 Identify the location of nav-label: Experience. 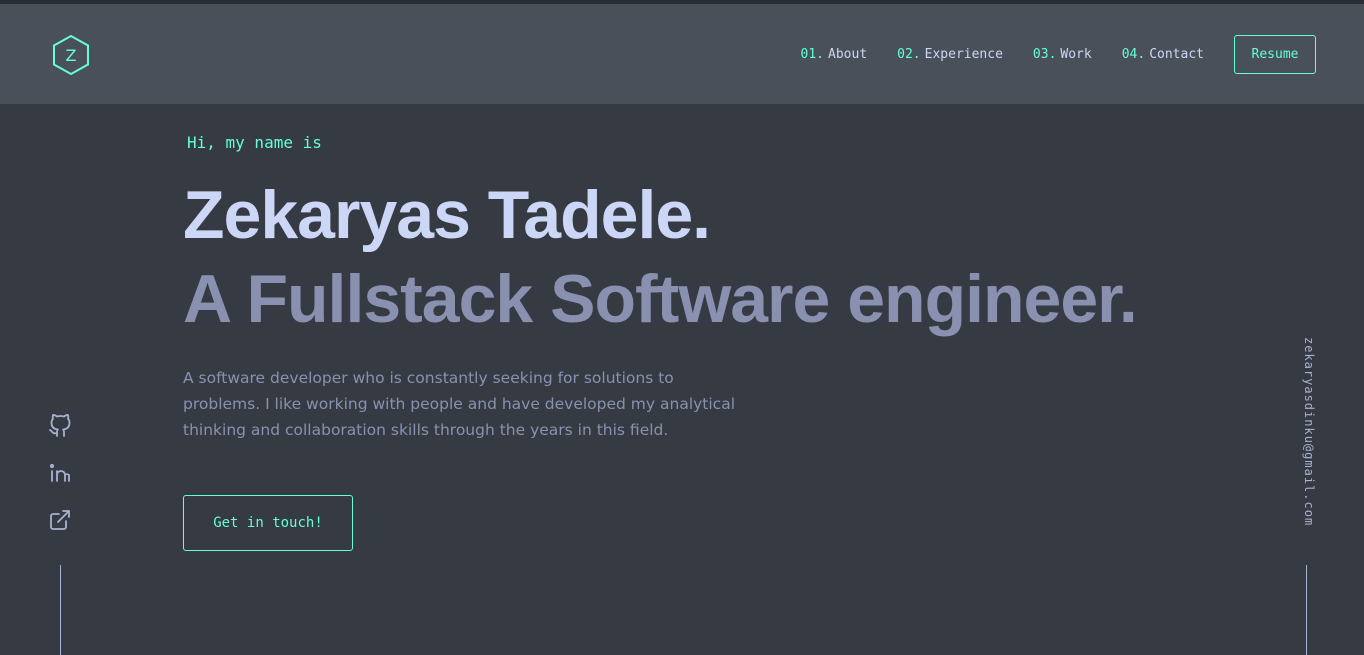
(963, 54).